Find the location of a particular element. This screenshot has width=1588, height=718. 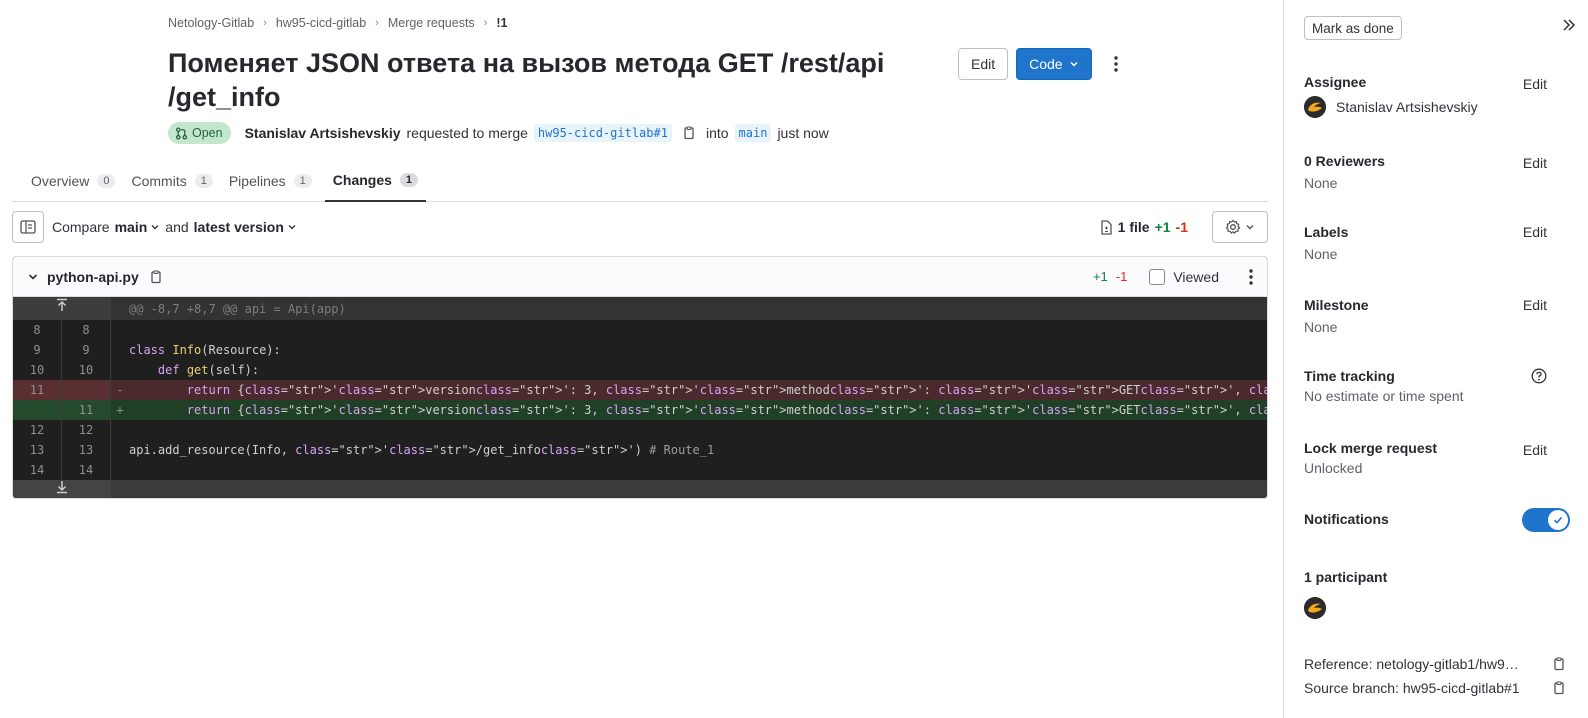

tab-changes: Changes 1 is located at coordinates (375, 181).